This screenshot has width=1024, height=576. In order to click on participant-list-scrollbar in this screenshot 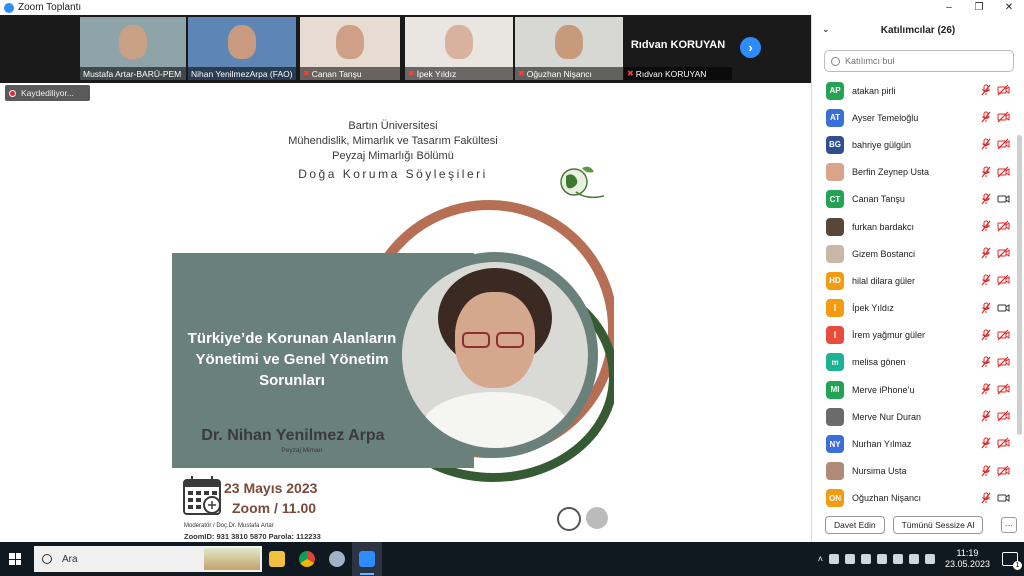, I will do `click(1019, 285)`.